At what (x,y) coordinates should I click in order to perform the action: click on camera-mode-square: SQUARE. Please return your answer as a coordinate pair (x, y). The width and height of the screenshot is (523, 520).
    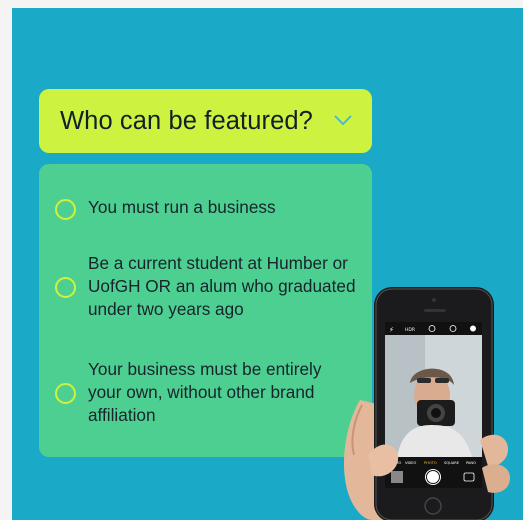
    Looking at the image, I should click on (452, 463).